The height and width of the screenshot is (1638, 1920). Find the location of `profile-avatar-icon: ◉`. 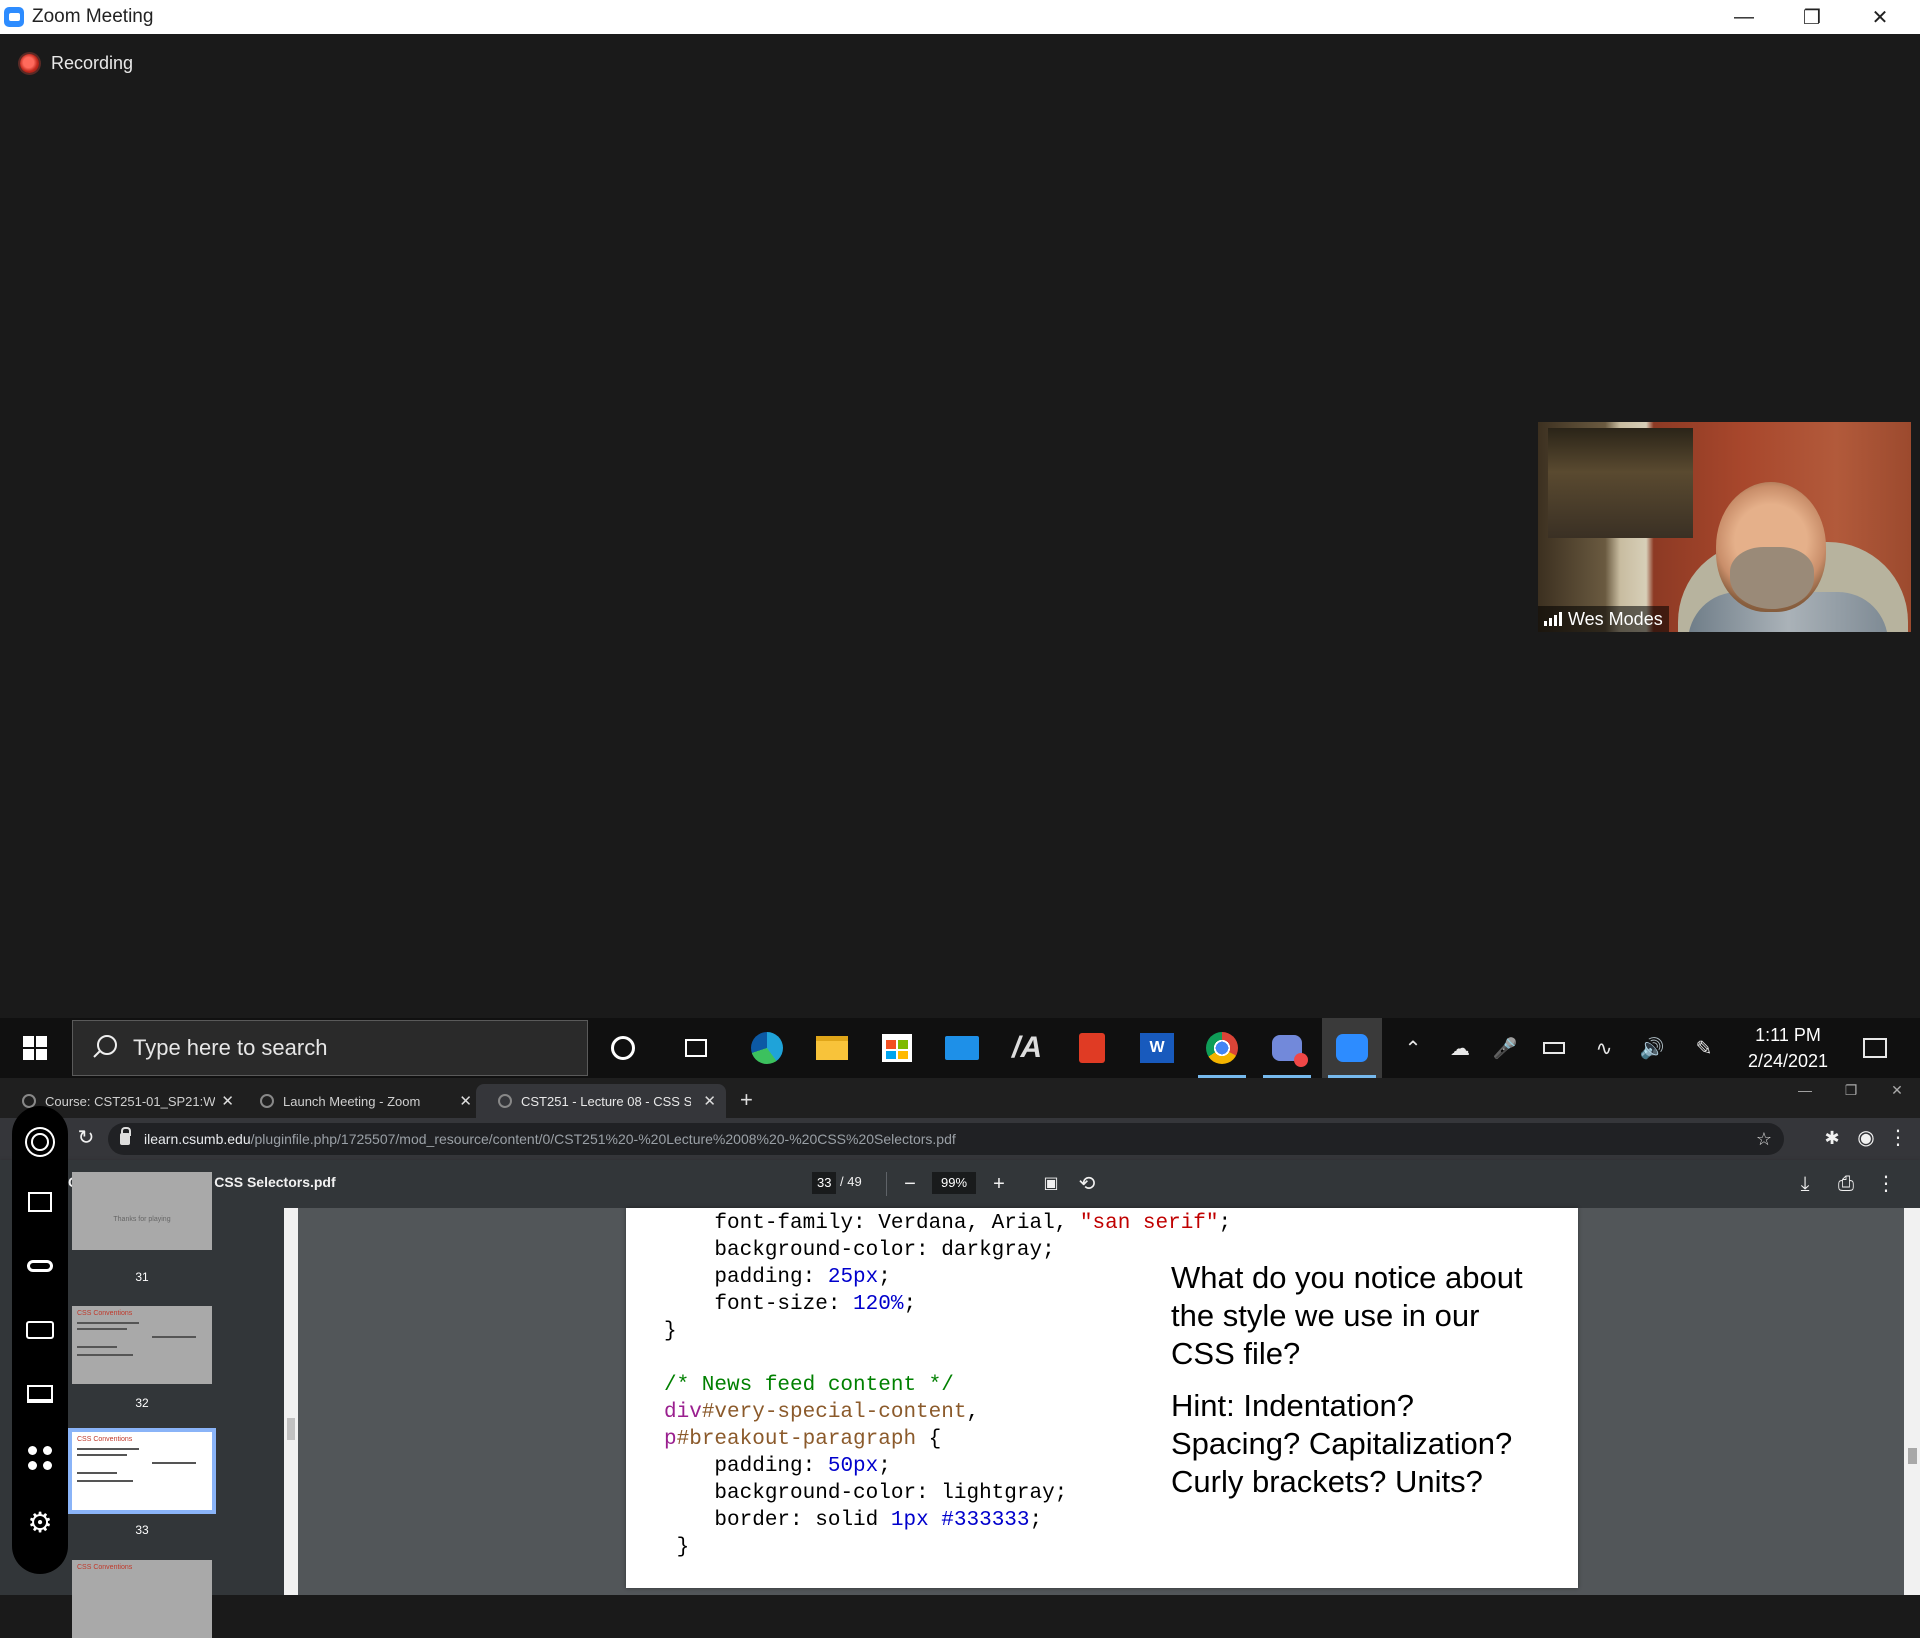

profile-avatar-icon: ◉ is located at coordinates (1866, 1138).